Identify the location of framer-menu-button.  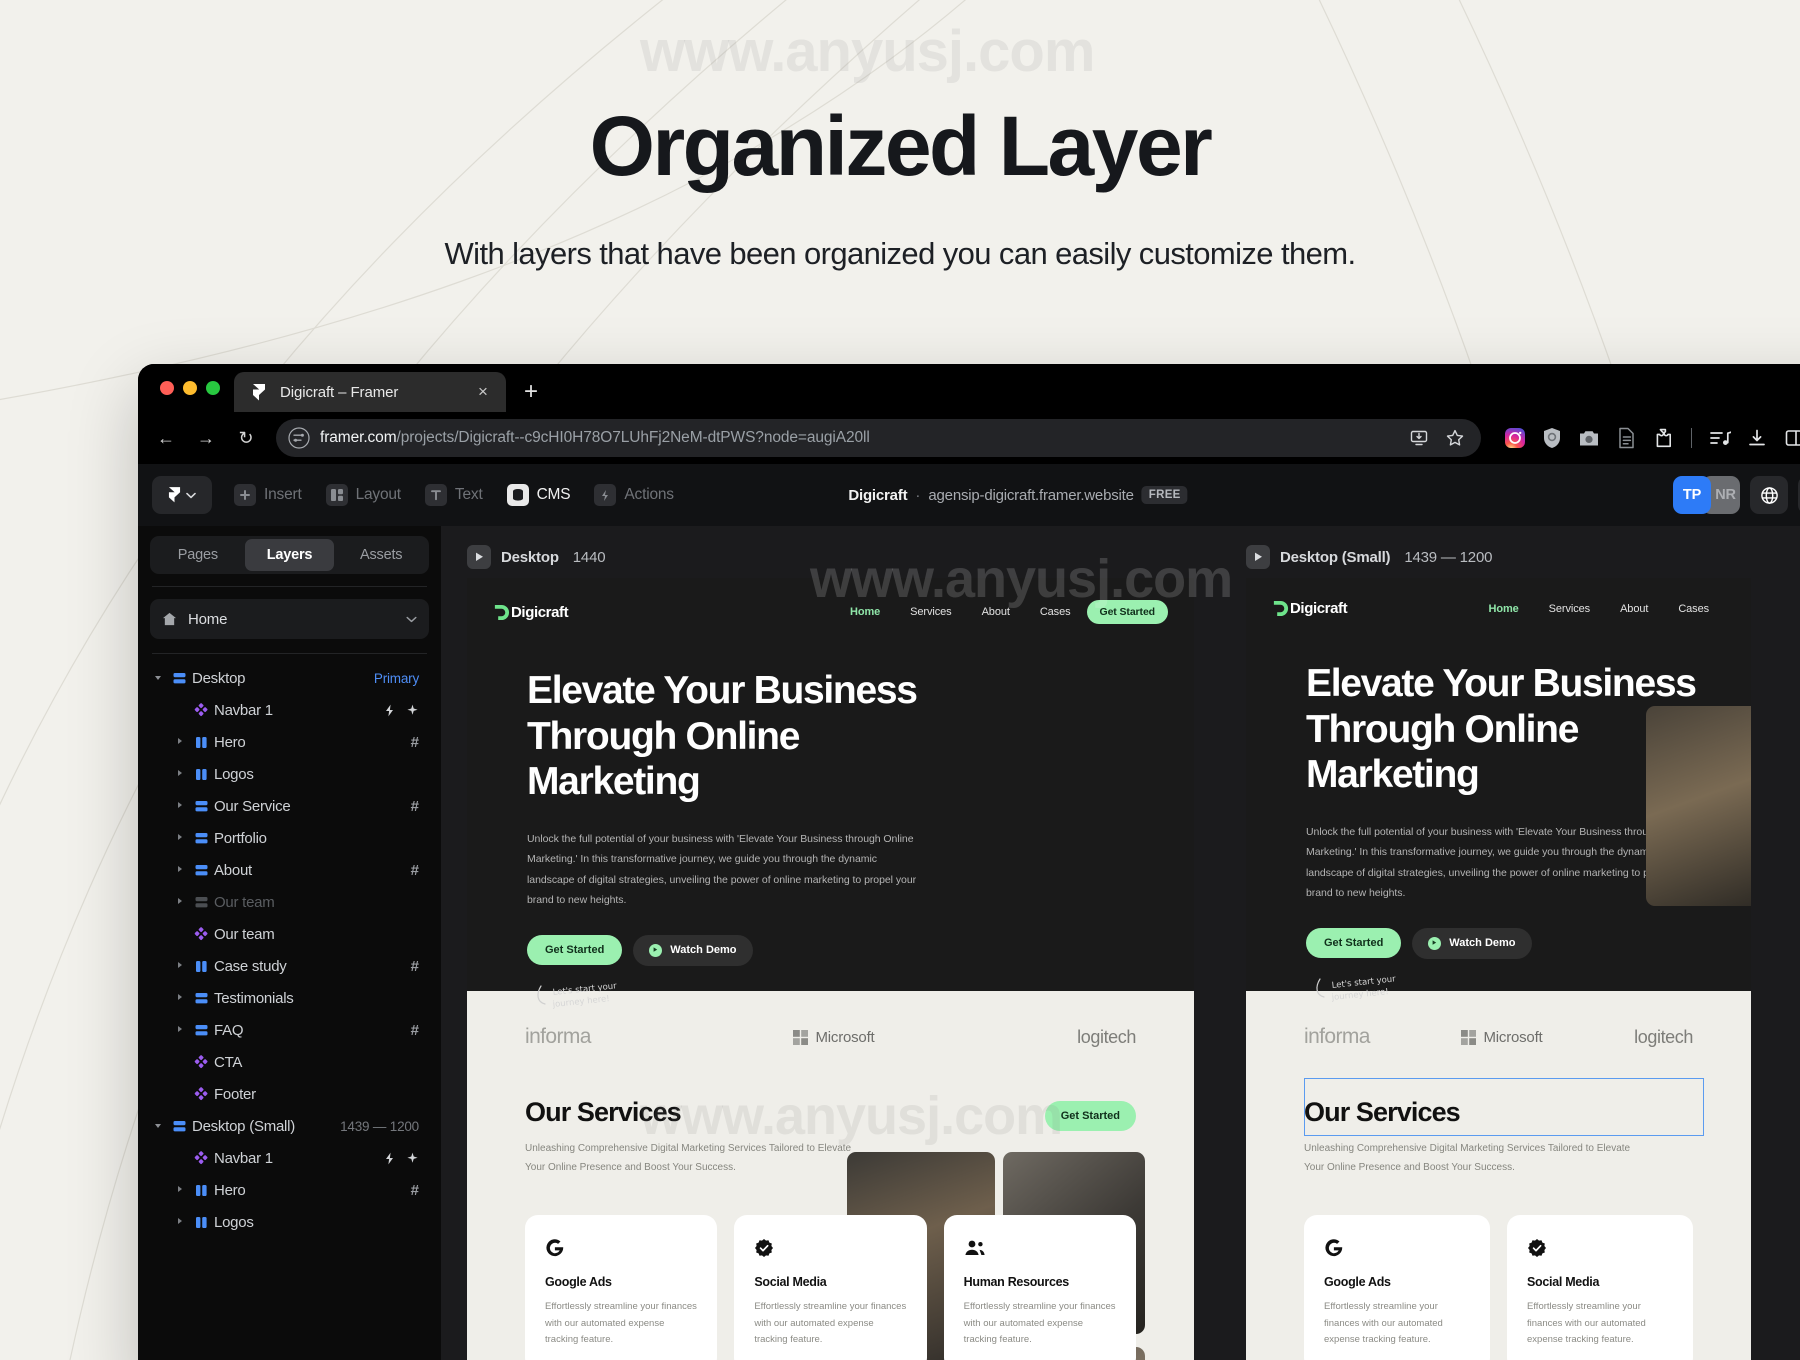
(182, 495).